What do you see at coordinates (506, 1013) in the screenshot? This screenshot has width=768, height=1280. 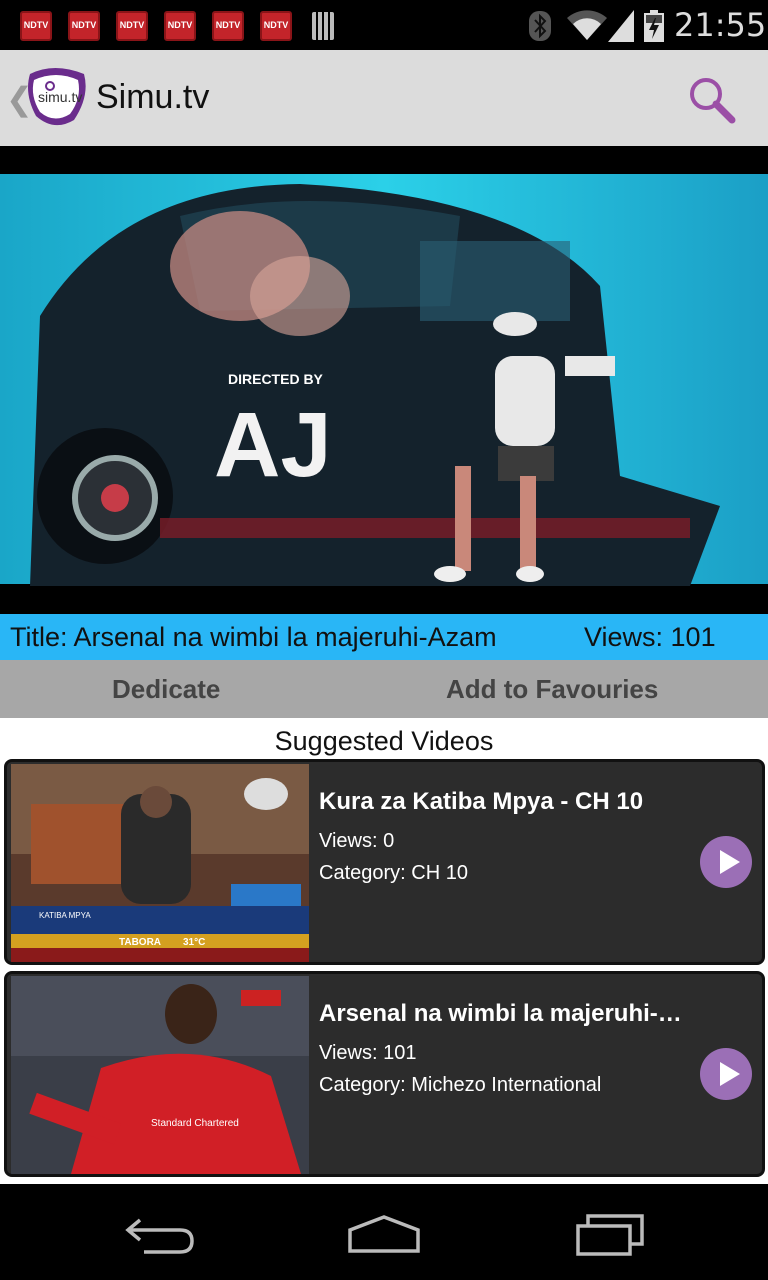 I see `suggested-video-title: Arsenal na wimbi la majeruhi-Azam` at bounding box center [506, 1013].